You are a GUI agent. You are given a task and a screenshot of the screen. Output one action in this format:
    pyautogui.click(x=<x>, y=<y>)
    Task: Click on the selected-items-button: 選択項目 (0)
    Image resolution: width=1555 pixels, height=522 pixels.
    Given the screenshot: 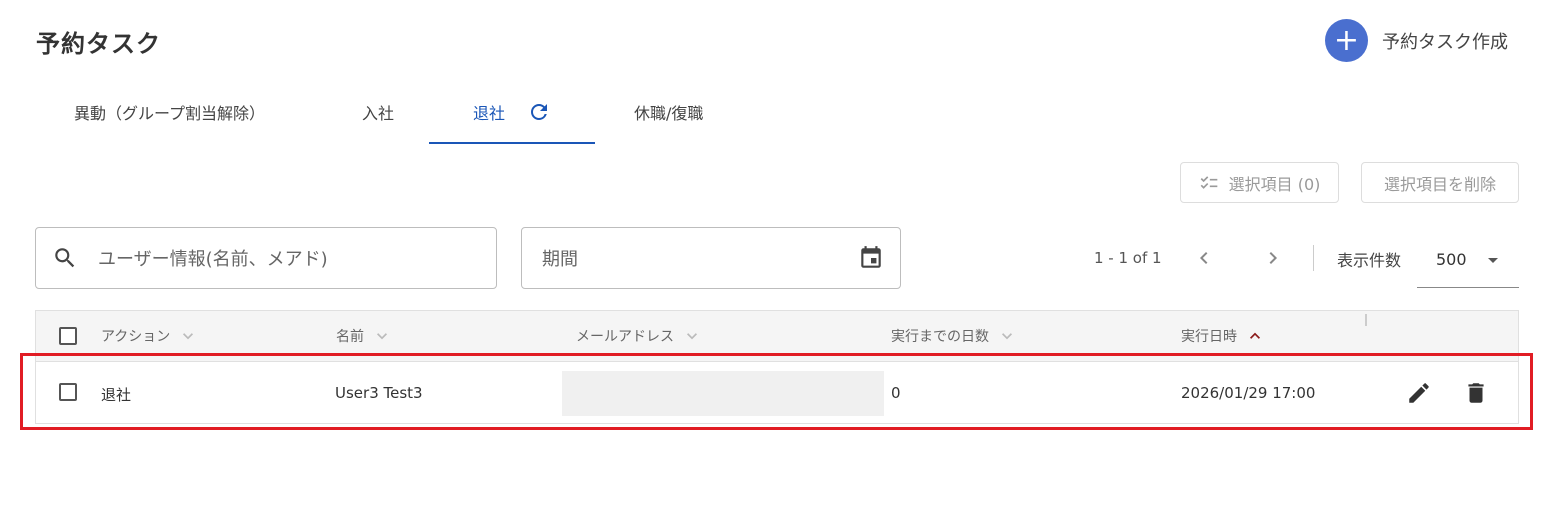 What is the action you would take?
    pyautogui.click(x=1259, y=182)
    